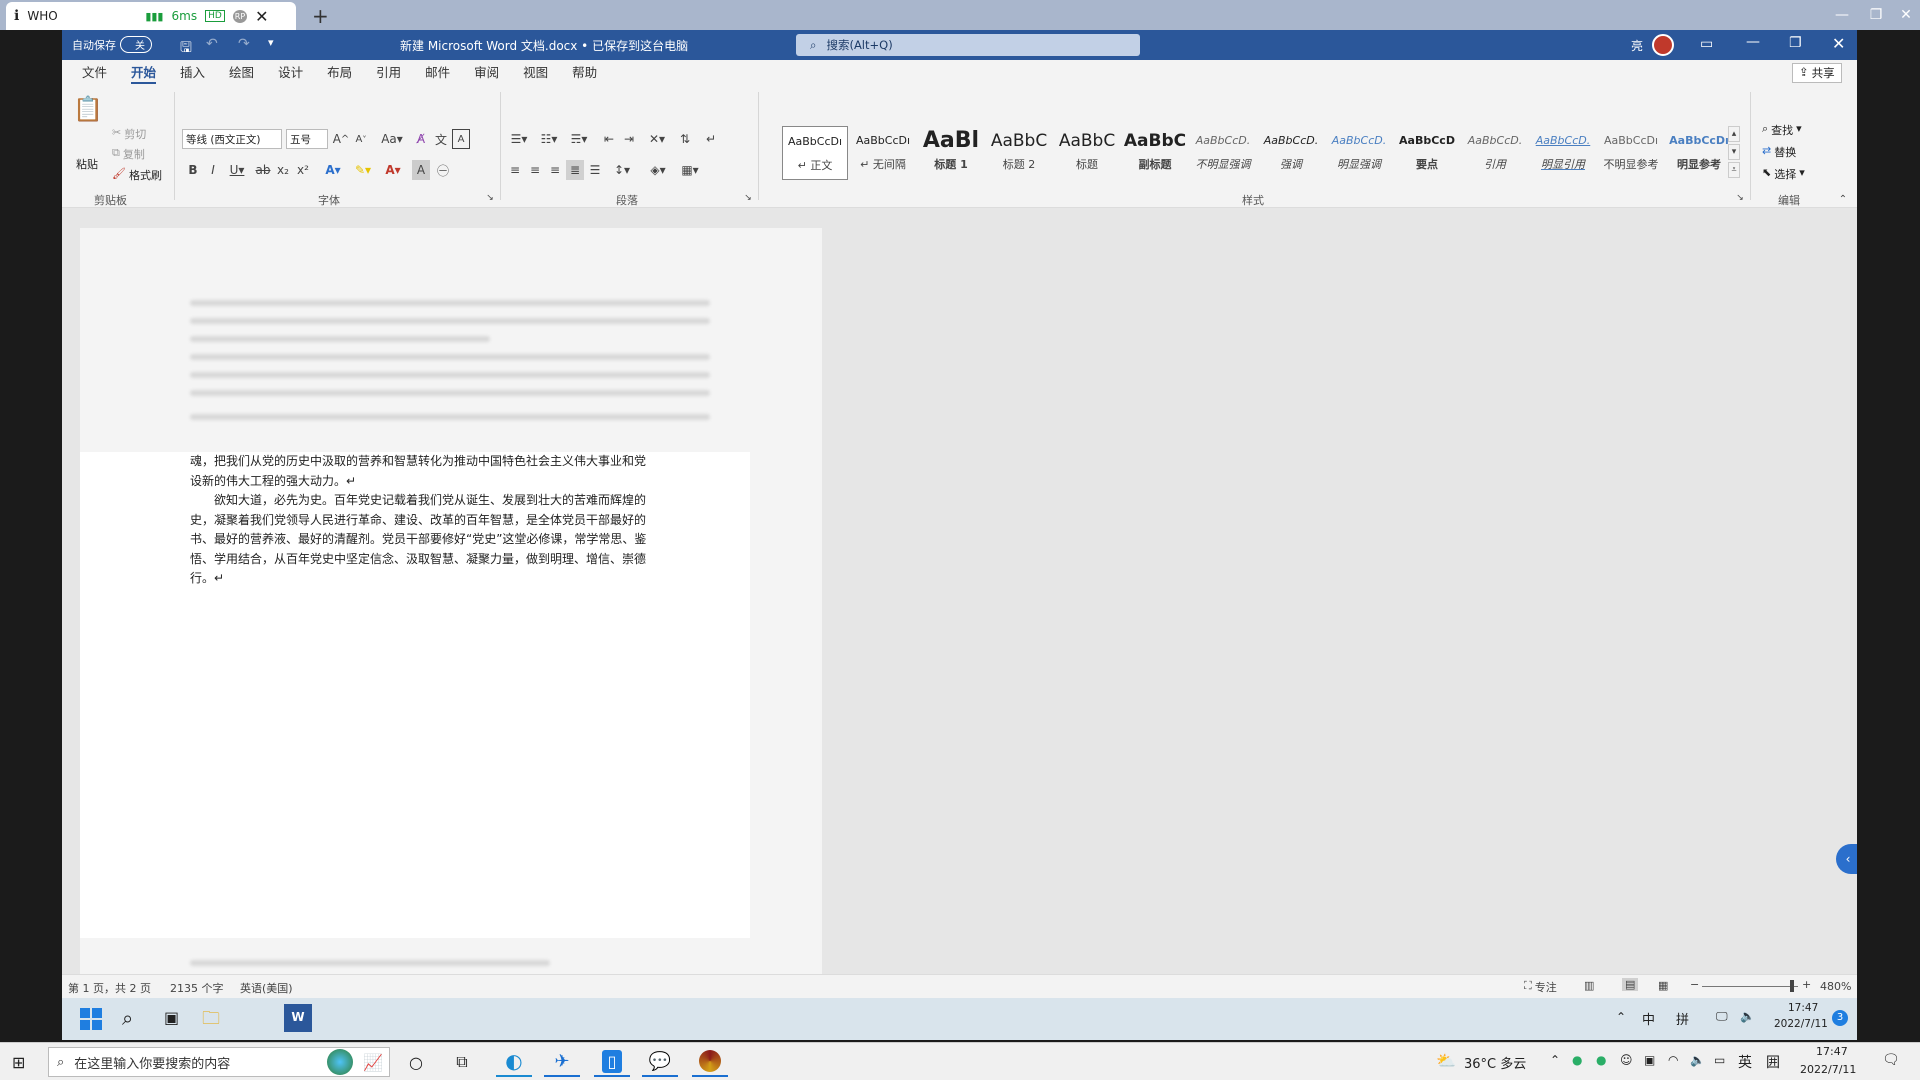 The height and width of the screenshot is (1080, 1920). What do you see at coordinates (1832, 1051) in the screenshot?
I see `clock-time: 17:47` at bounding box center [1832, 1051].